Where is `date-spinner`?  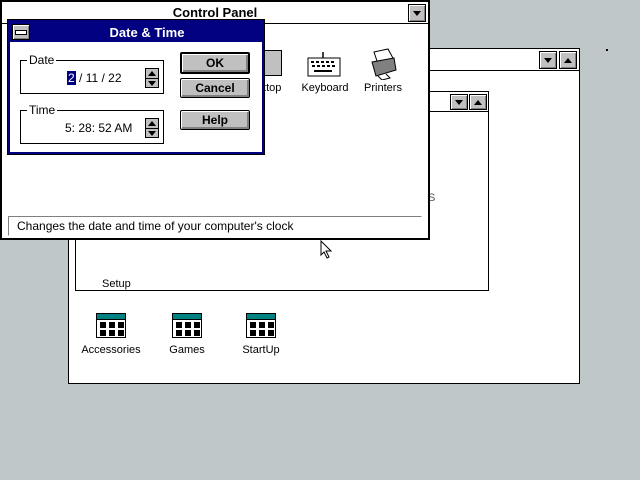 date-spinner is located at coordinates (152, 78).